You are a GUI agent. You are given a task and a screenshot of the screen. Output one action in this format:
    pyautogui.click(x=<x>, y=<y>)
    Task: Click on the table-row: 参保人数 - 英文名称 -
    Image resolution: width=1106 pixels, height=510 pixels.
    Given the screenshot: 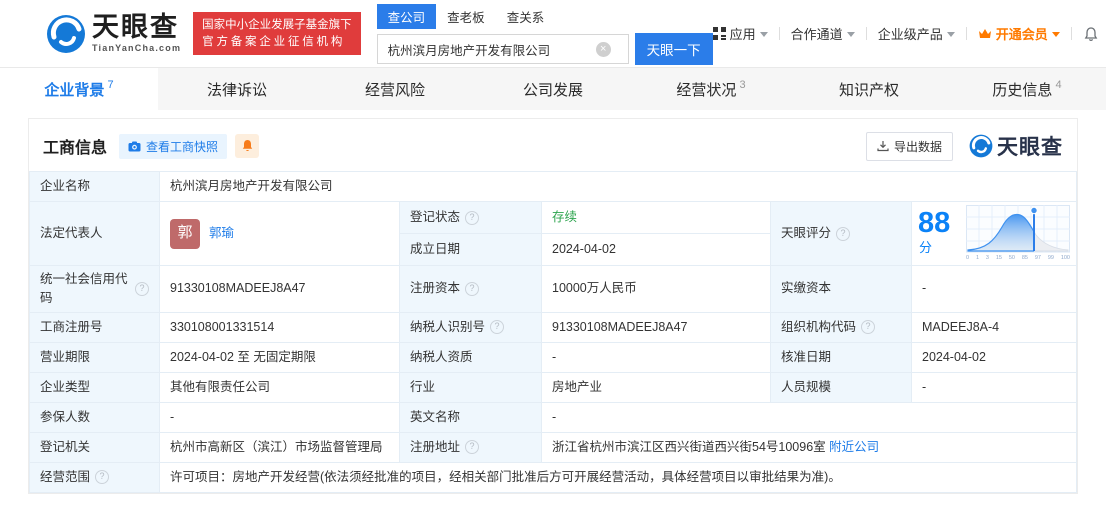 What is the action you would take?
    pyautogui.click(x=553, y=417)
    